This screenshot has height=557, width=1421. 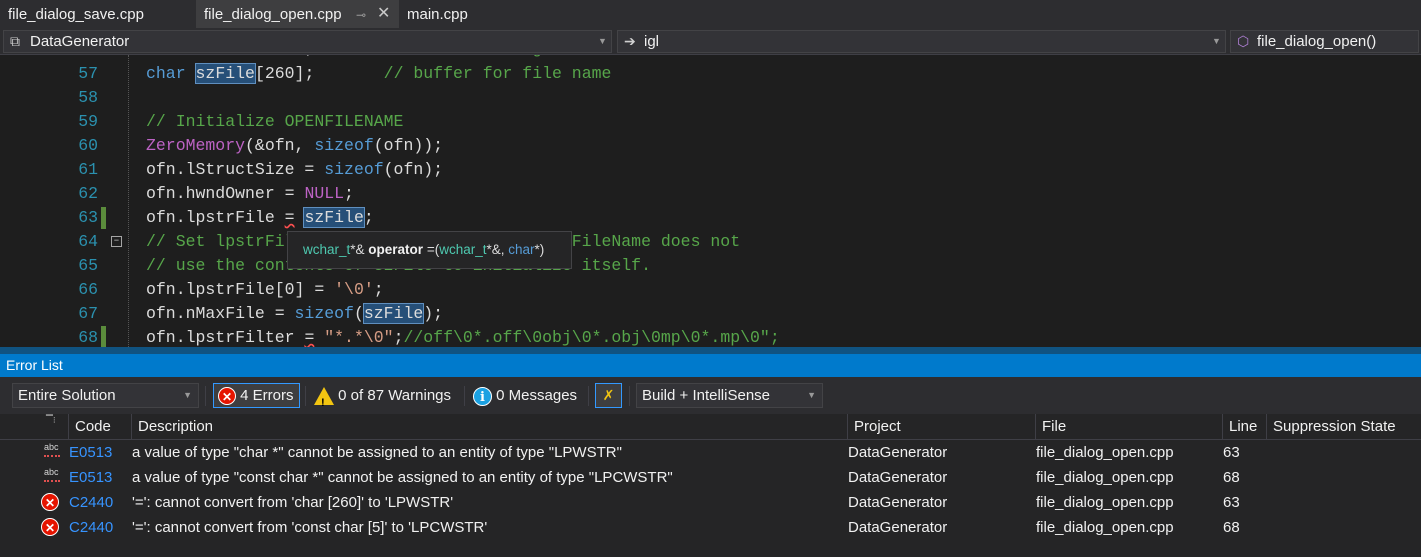 I want to click on panel-splitter, so click(x=710, y=350).